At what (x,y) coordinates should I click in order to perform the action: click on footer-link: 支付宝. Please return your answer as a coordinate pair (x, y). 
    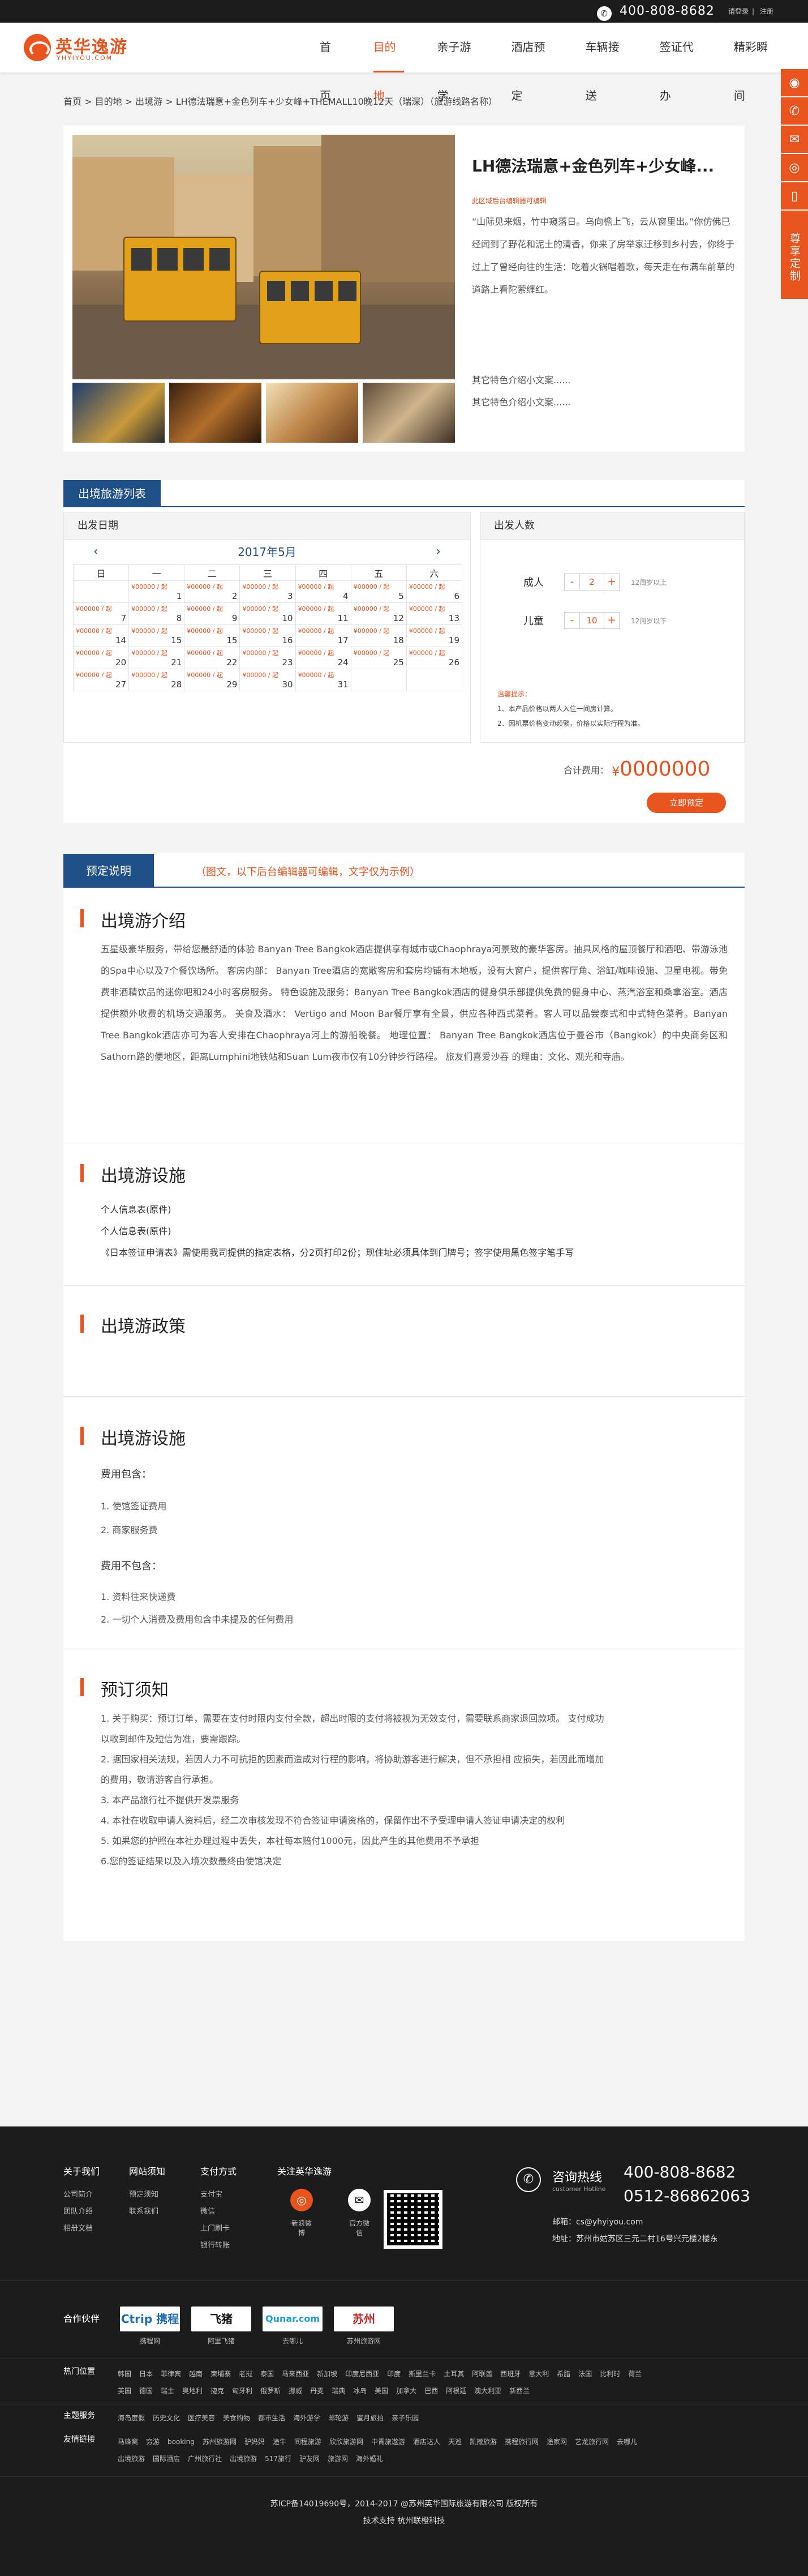
    Looking at the image, I should click on (218, 2194).